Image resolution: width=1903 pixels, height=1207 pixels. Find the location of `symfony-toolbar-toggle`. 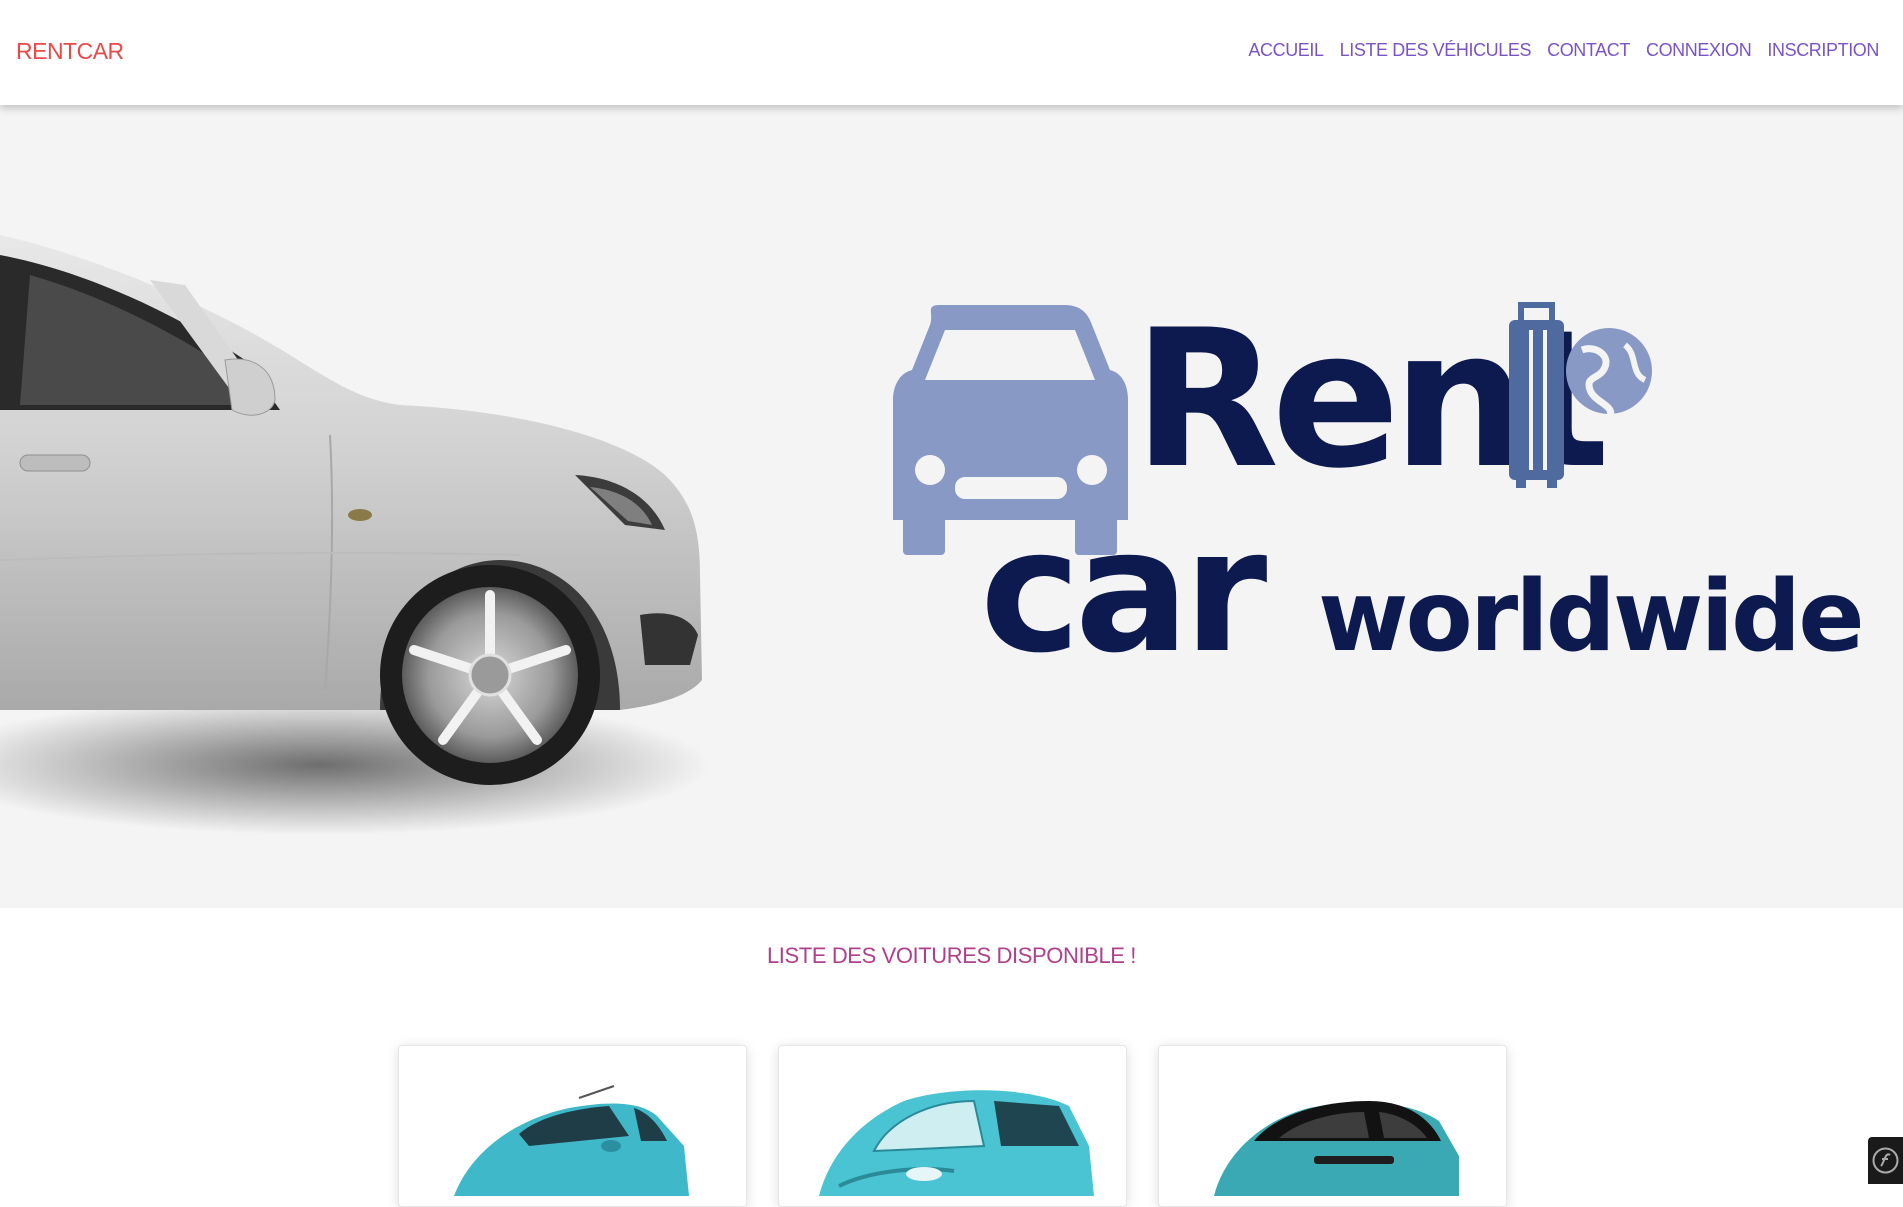

symfony-toolbar-toggle is located at coordinates (1885, 1160).